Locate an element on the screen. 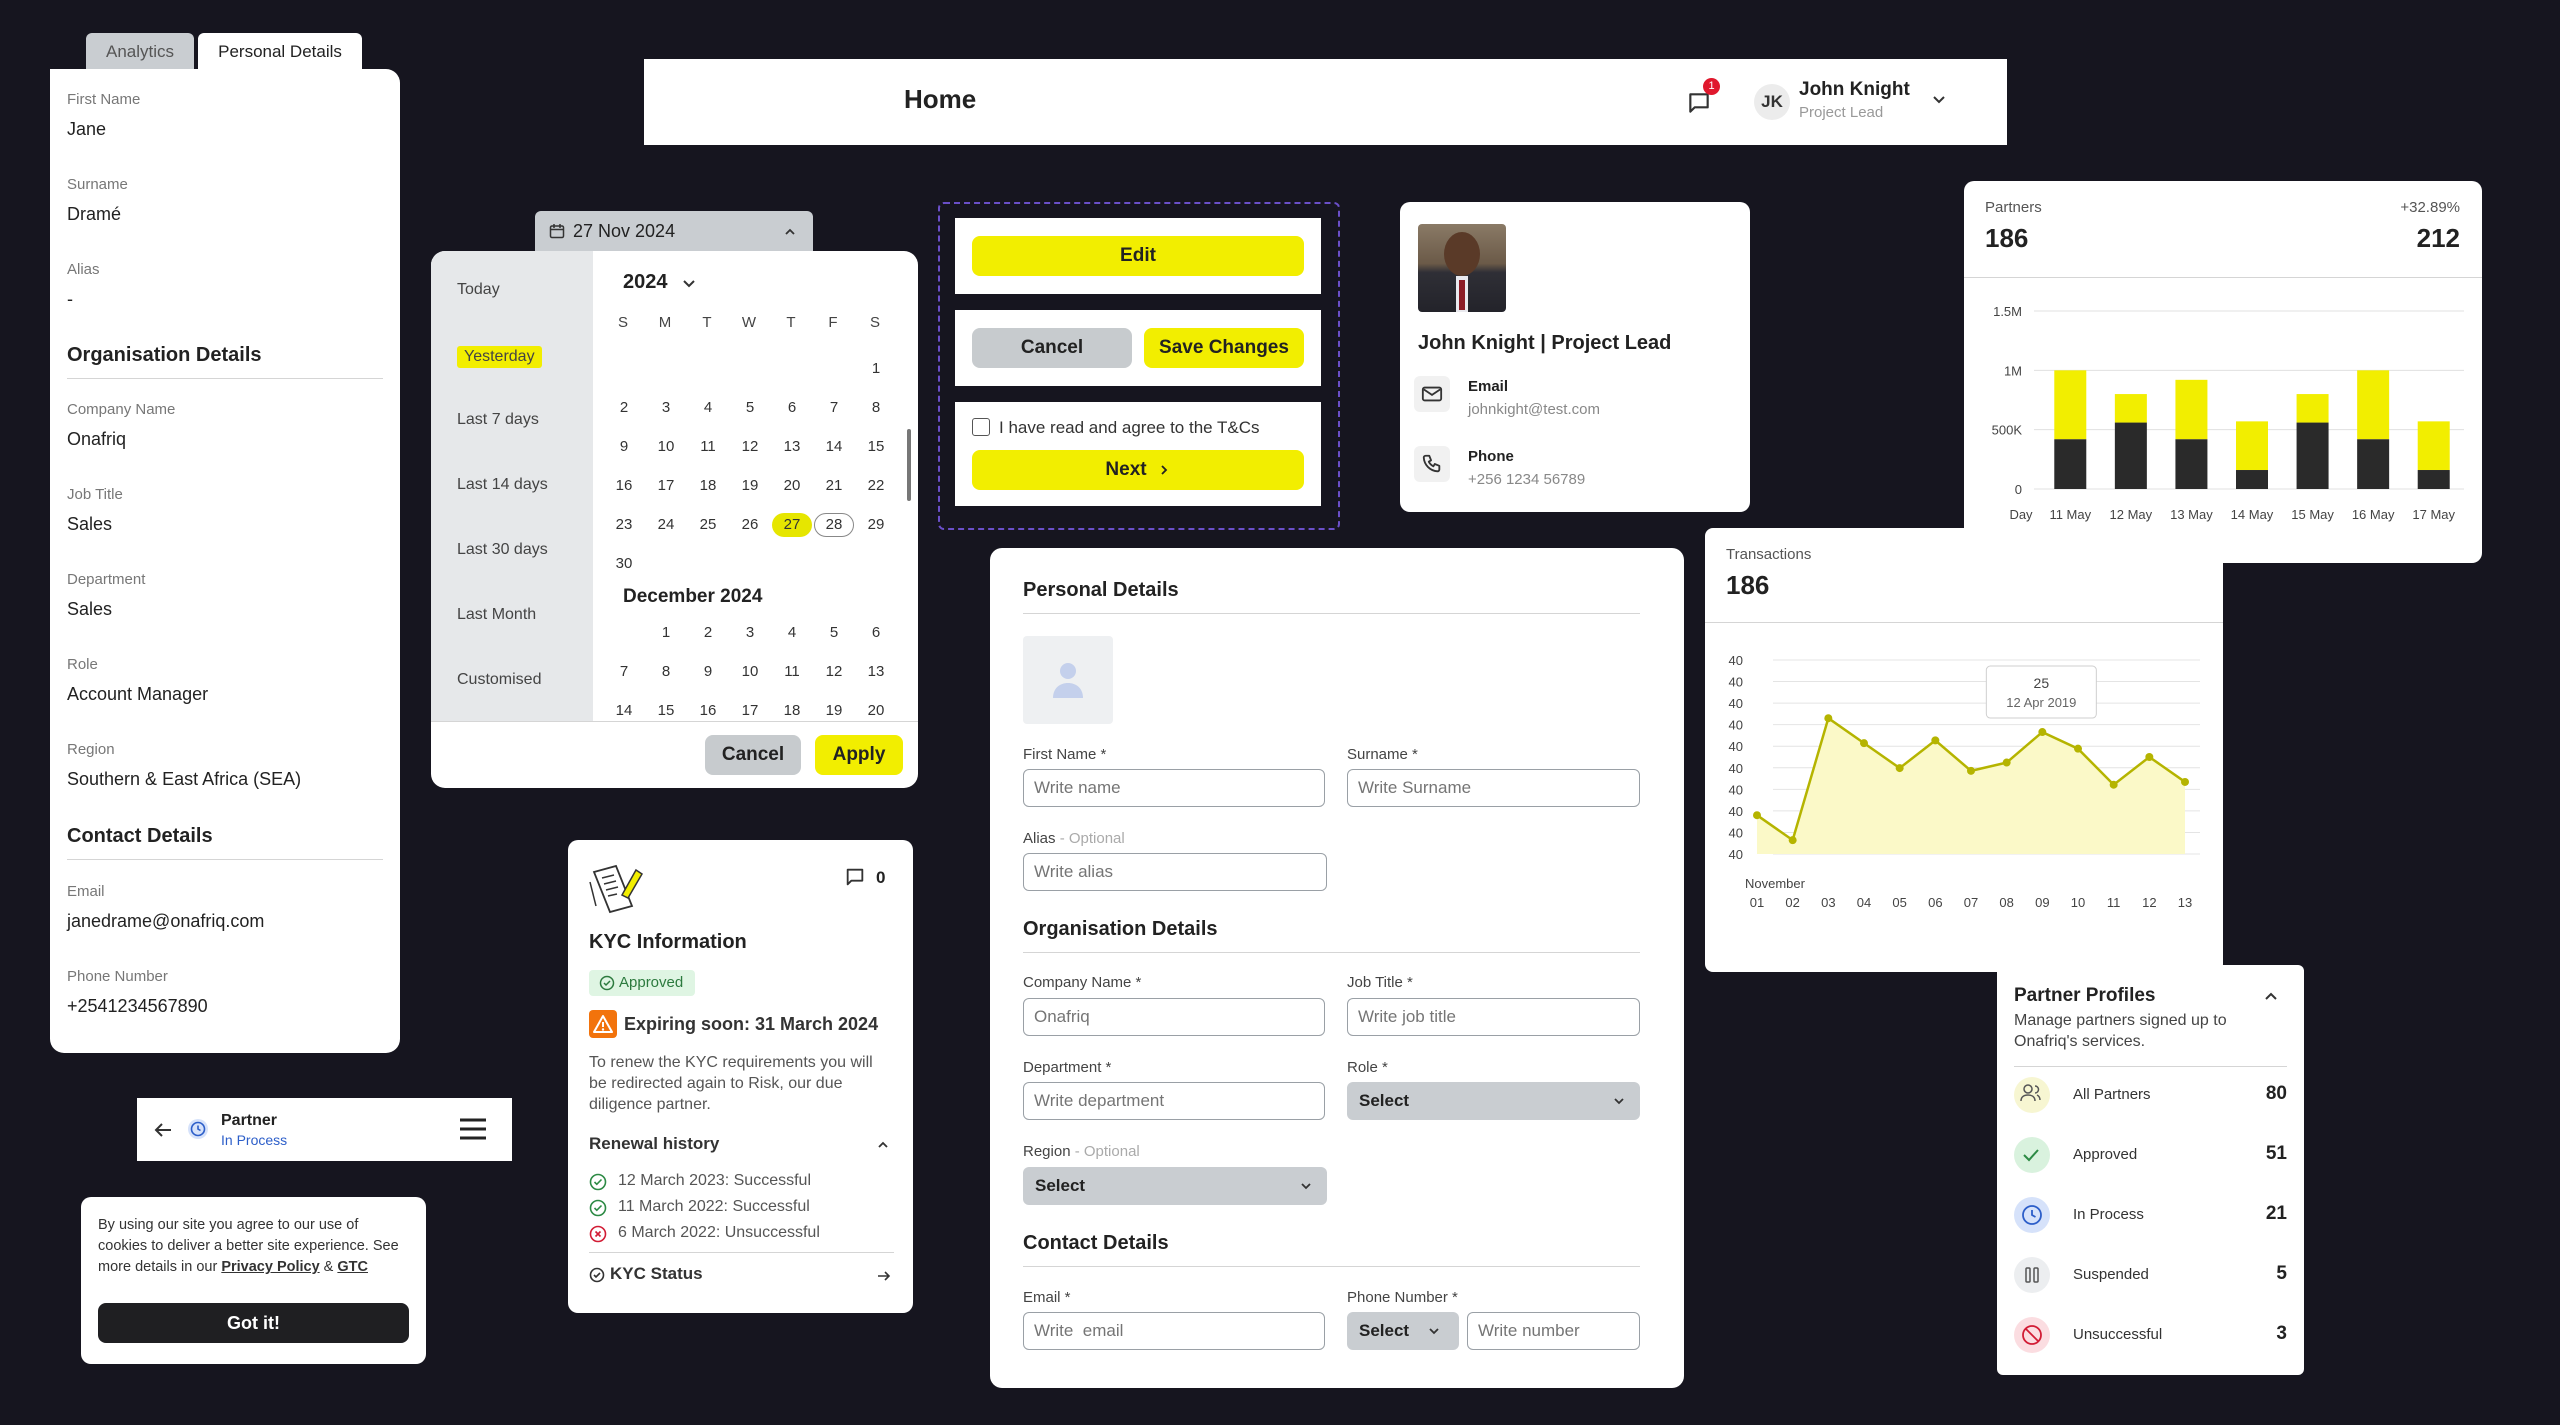 The width and height of the screenshot is (2560, 1425). calendar-day: 21 is located at coordinates (834, 486).